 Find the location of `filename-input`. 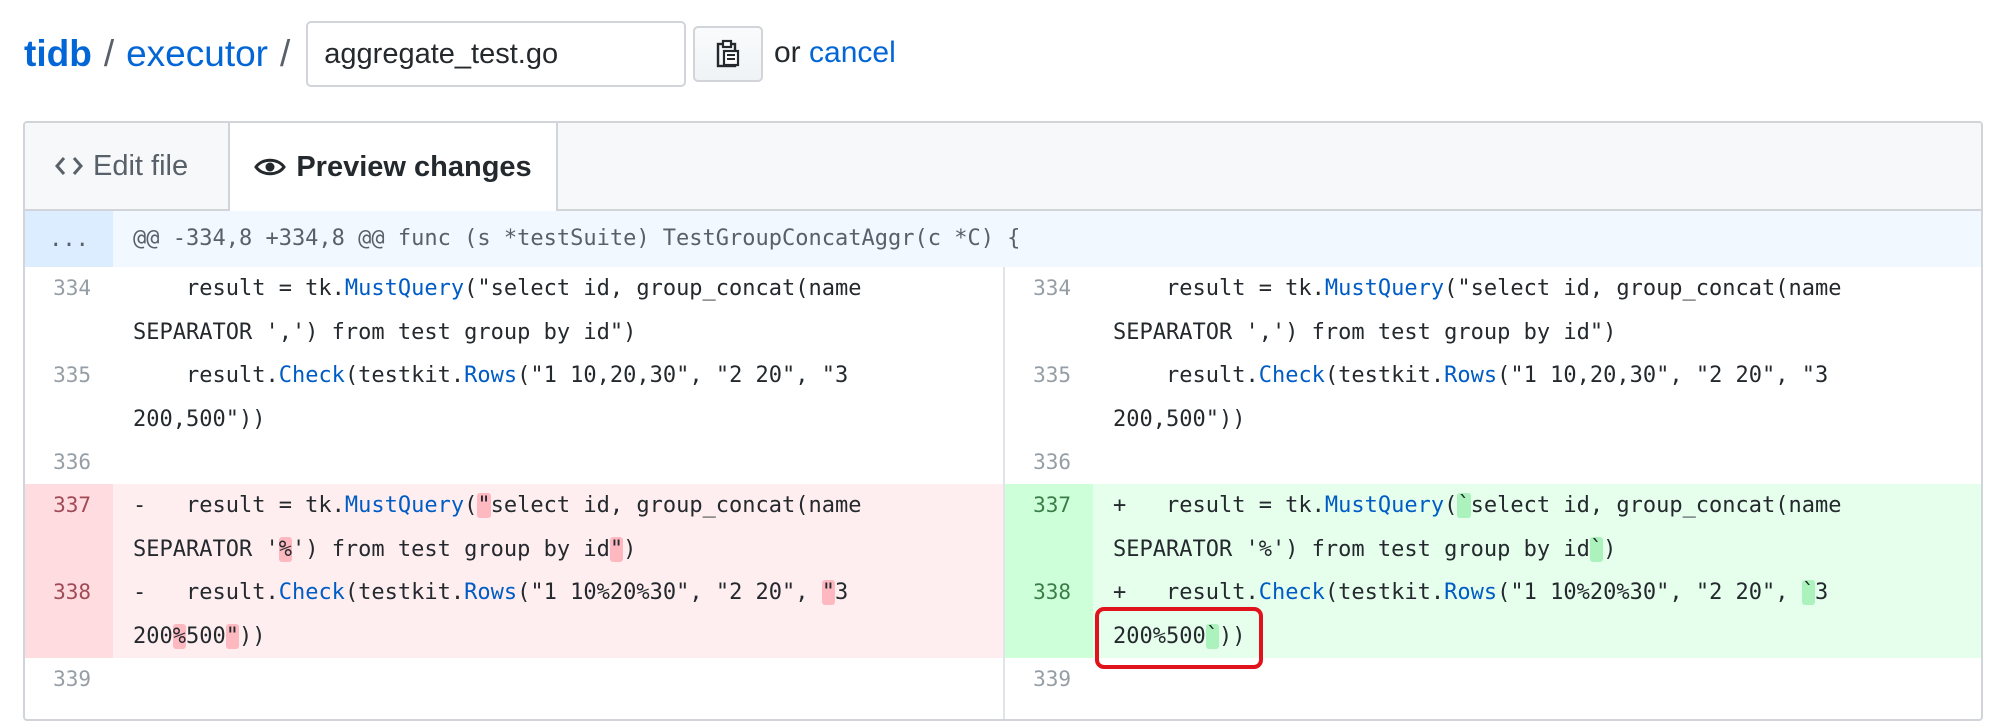

filename-input is located at coordinates (496, 54).